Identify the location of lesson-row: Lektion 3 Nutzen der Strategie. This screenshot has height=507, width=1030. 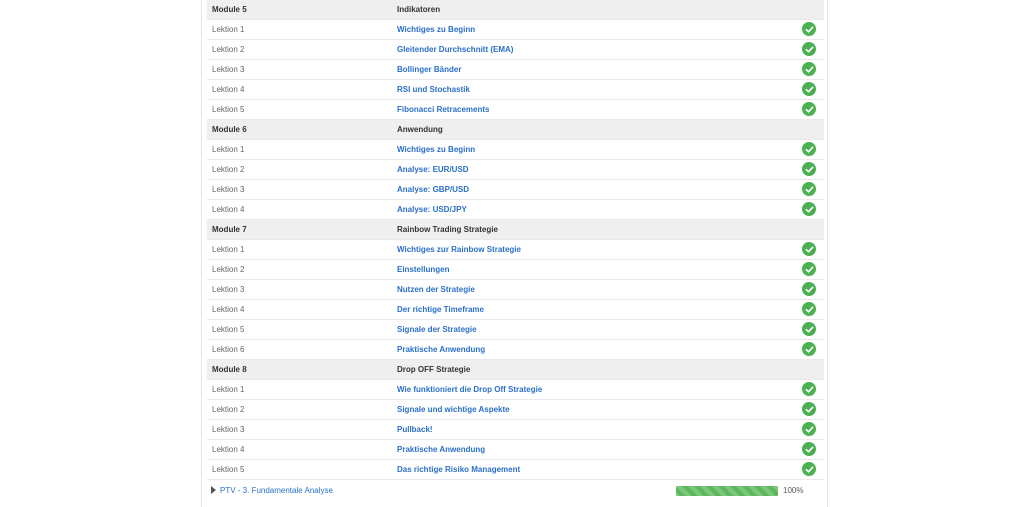
(515, 290).